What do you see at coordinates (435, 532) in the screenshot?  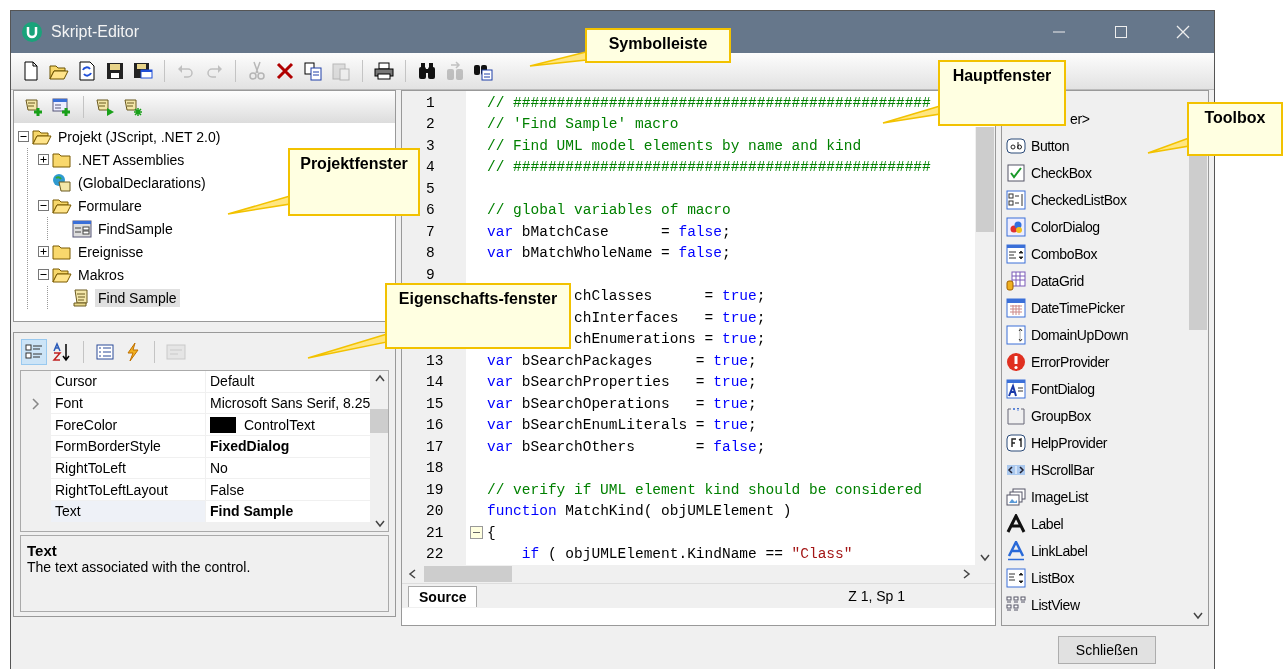 I see `line-number: 21` at bounding box center [435, 532].